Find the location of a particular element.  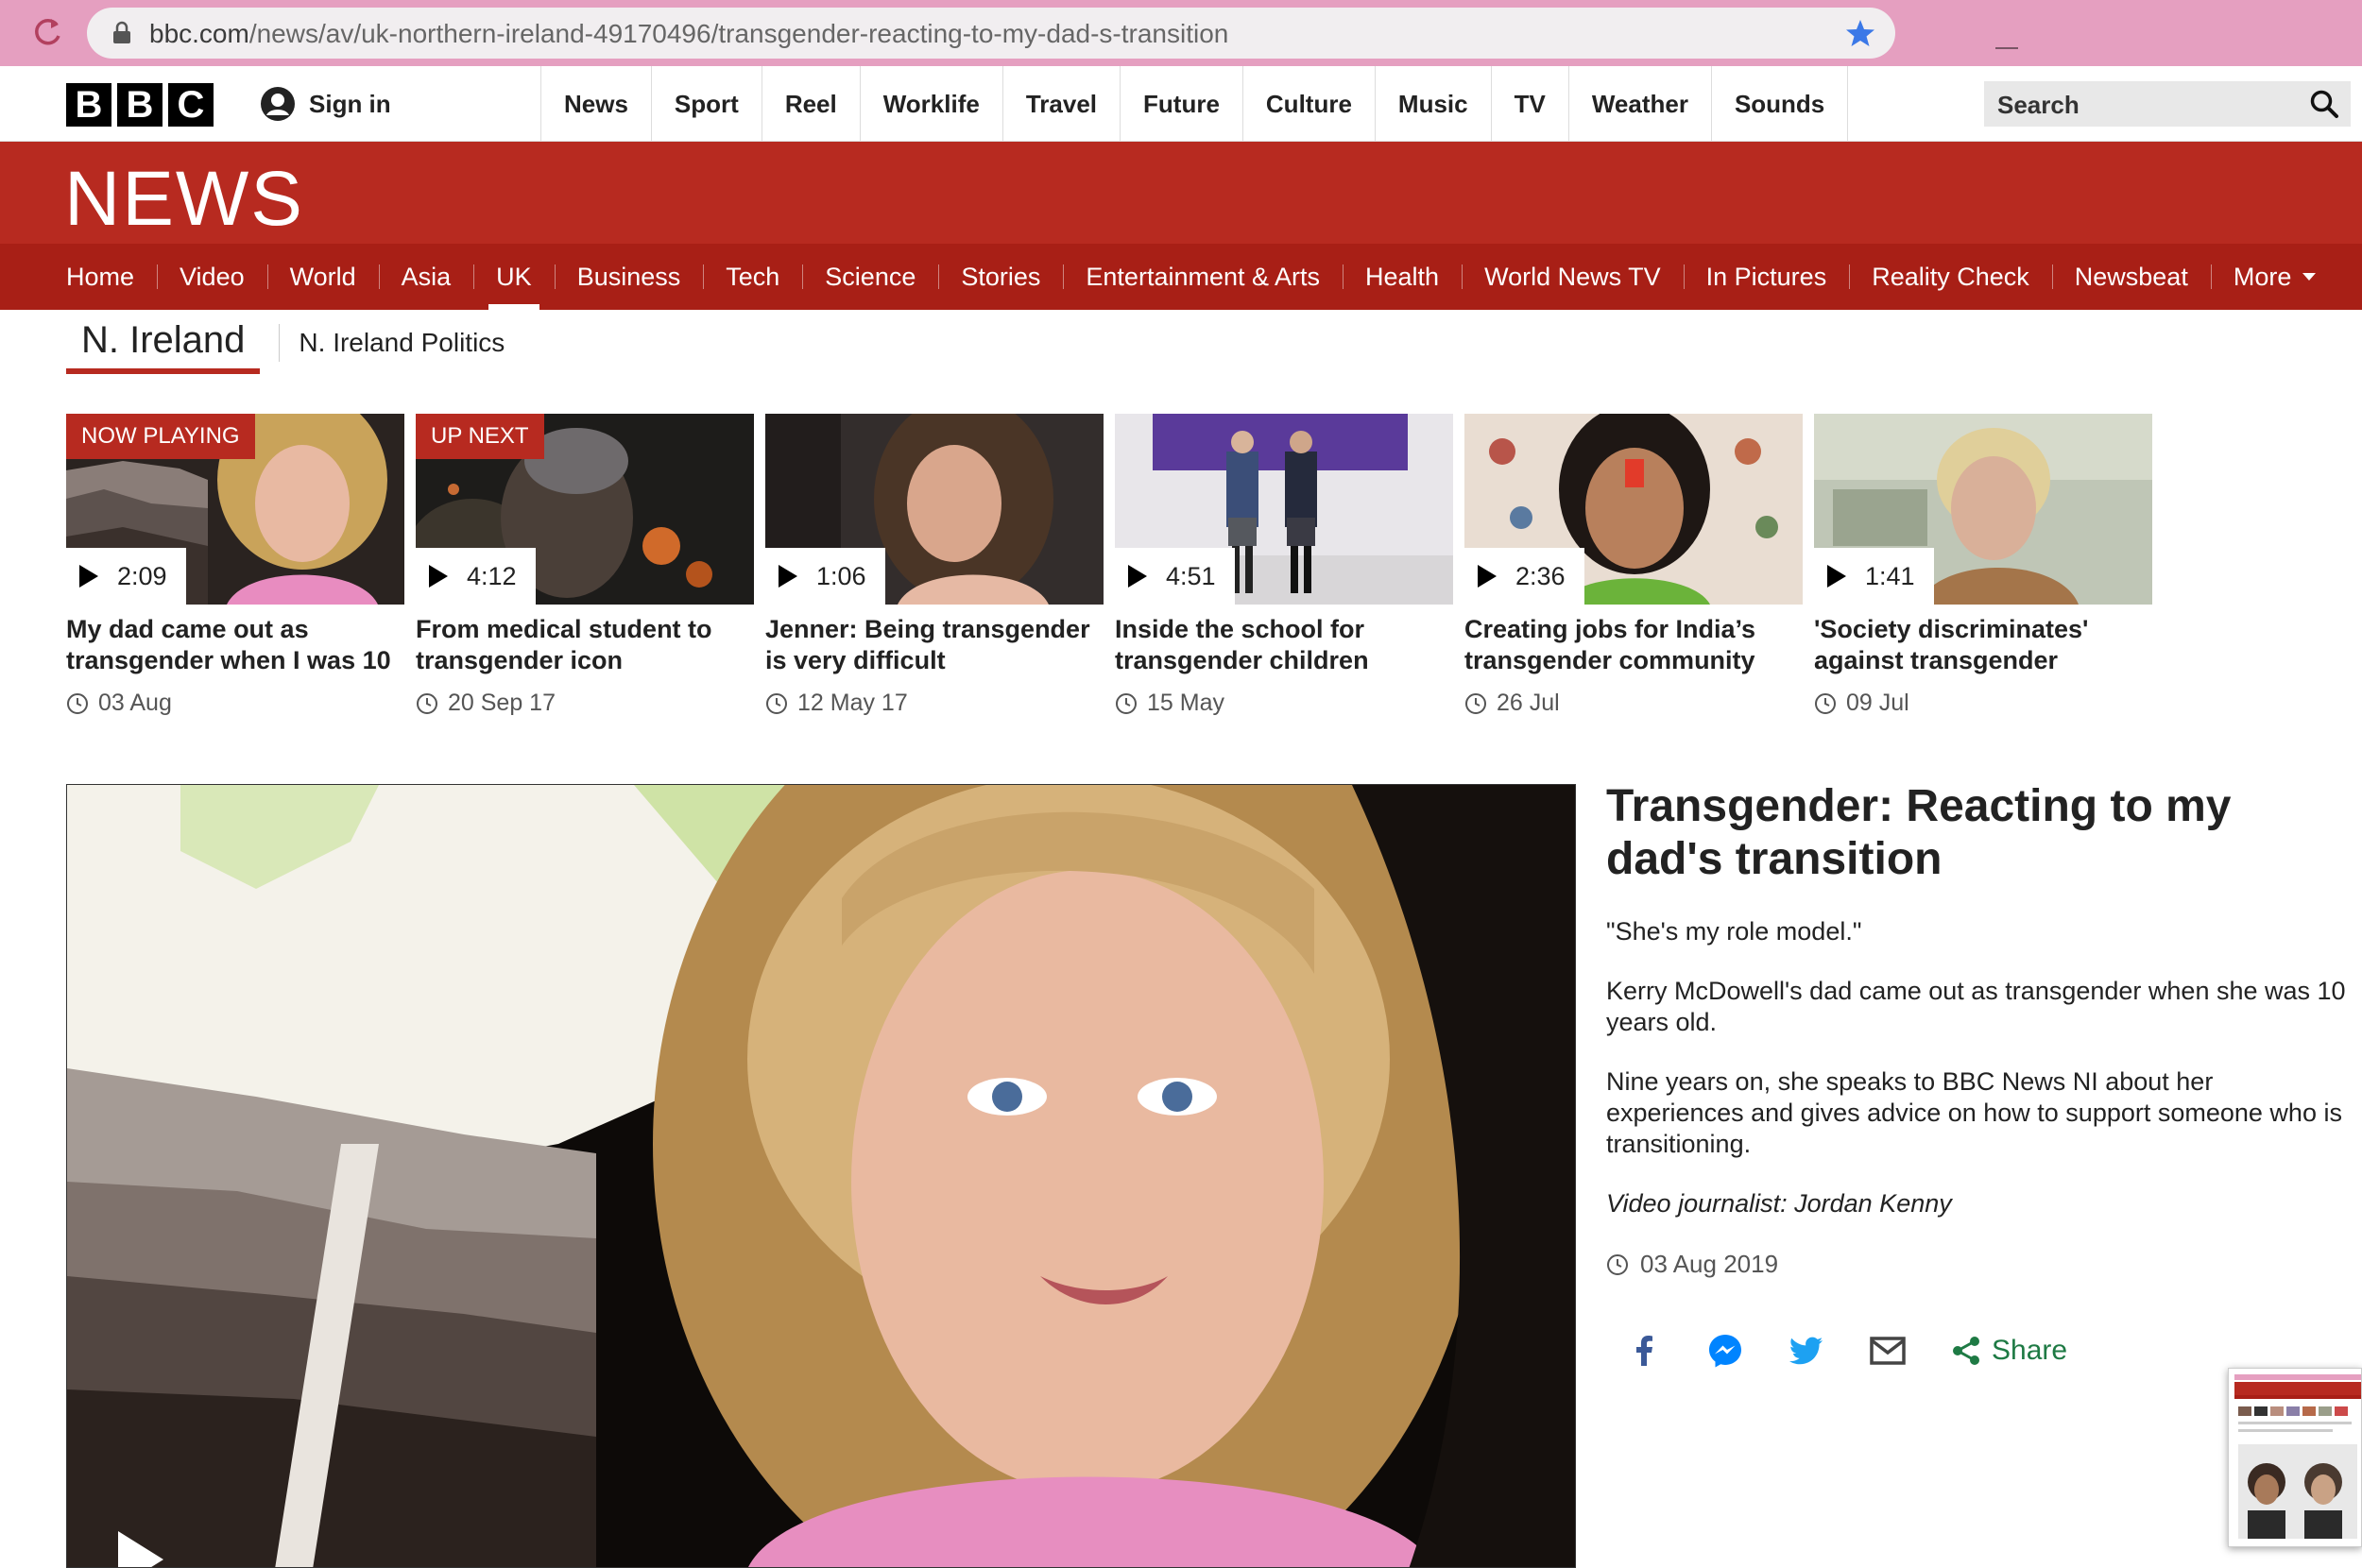

top-nav-reel: Reel is located at coordinates (811, 104).